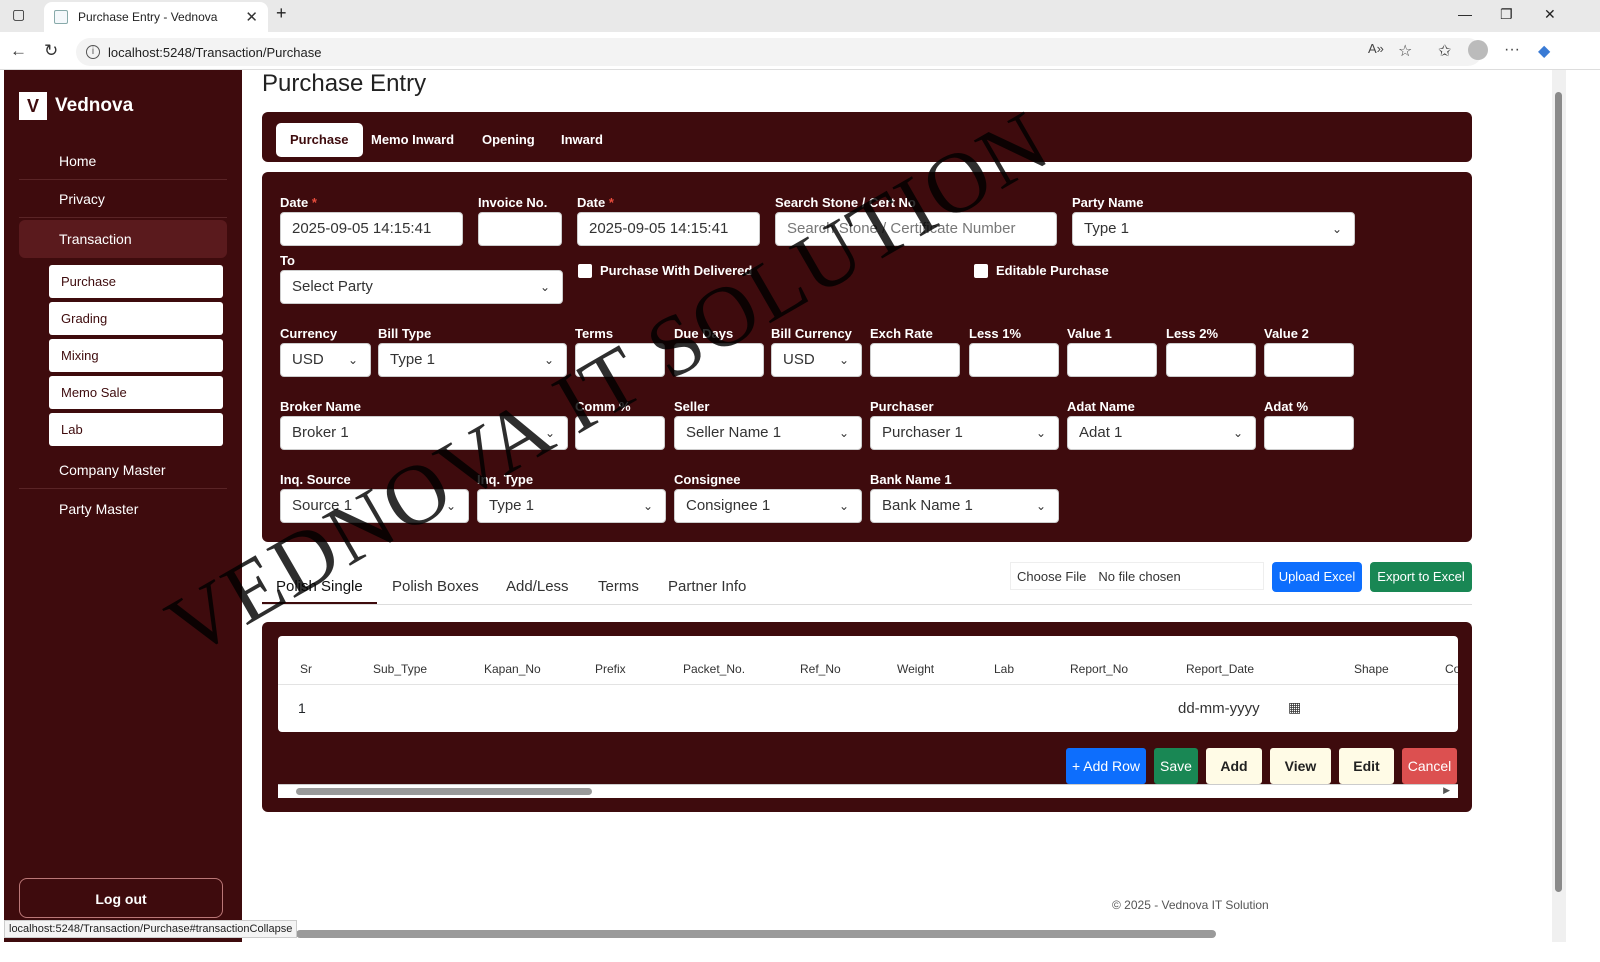 The image size is (1600, 962). Describe the element at coordinates (582, 140) in the screenshot. I see `tab-inward: Inward` at that location.